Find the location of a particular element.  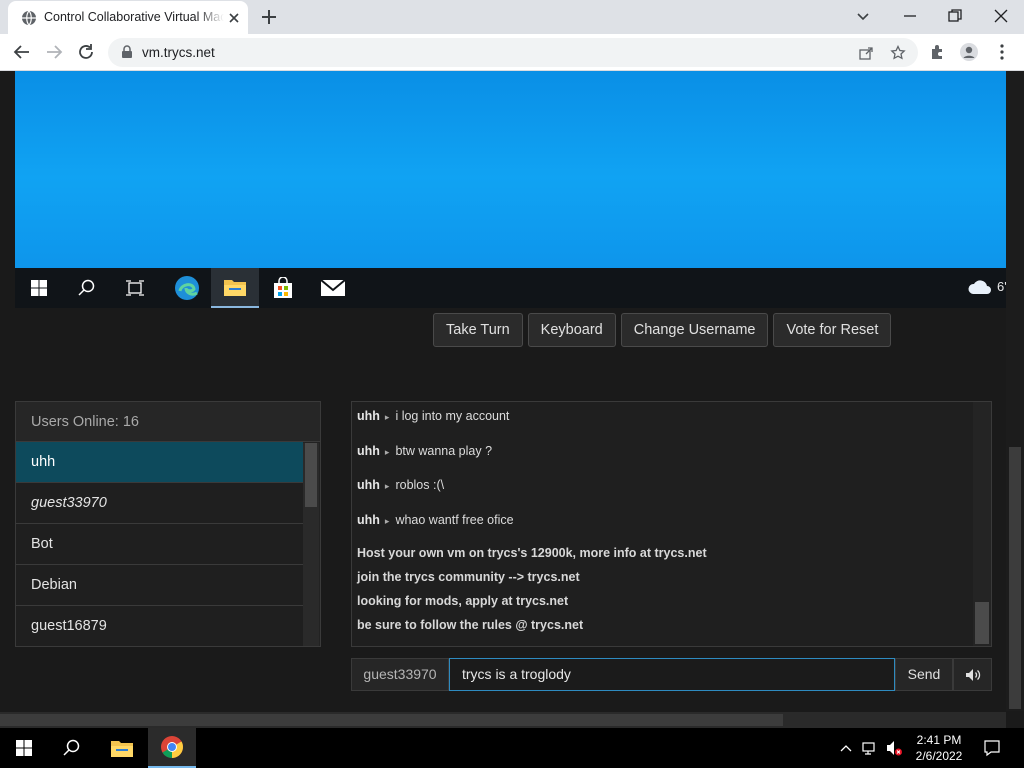

browser-tab-bar: Control Collaborative Virtual Machines is located at coordinates (512, 17).